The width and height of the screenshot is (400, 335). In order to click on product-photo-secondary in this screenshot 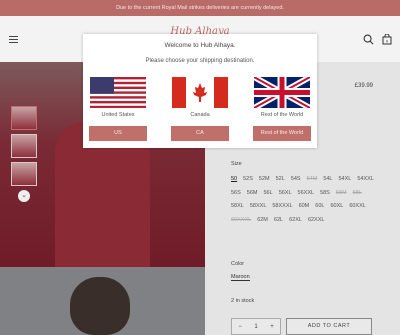, I will do `click(102, 301)`.